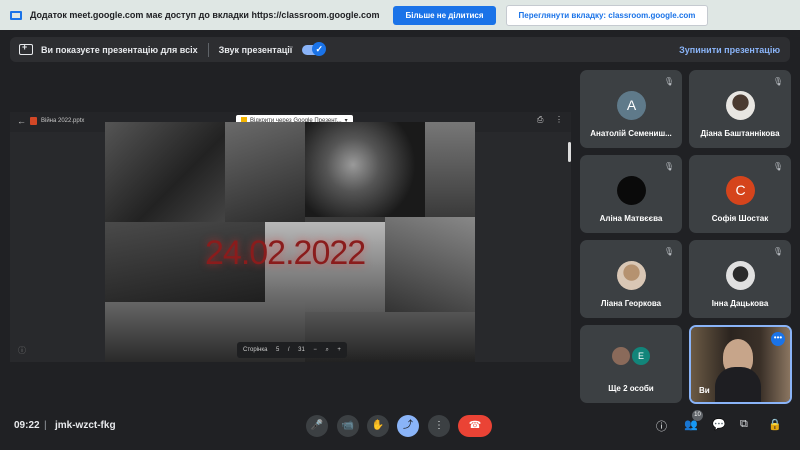  What do you see at coordinates (444, 15) in the screenshot?
I see `stop-sharing-button: Більше не ділитися` at bounding box center [444, 15].